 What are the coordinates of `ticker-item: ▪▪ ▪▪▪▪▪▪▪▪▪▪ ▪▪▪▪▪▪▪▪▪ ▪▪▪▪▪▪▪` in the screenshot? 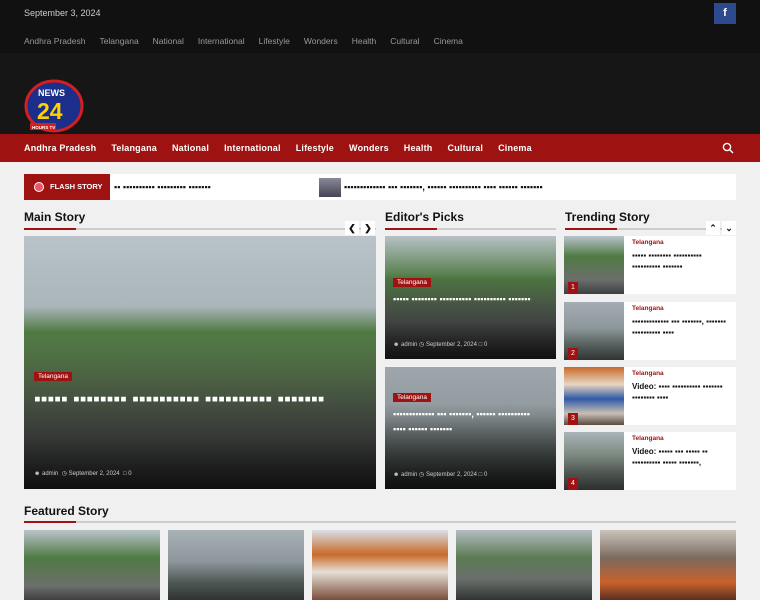 It's located at (162, 187).